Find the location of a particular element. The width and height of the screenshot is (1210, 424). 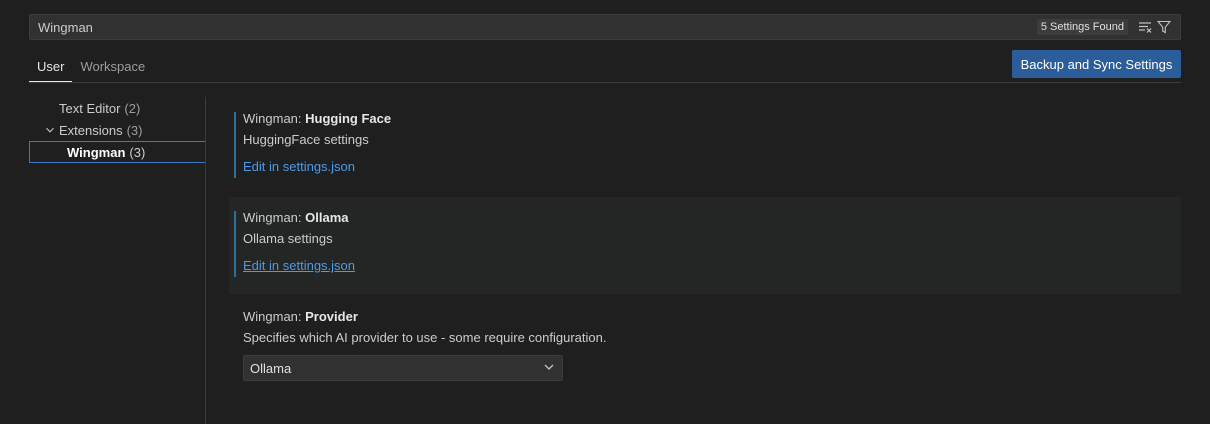

toc-item-label: Wingman is located at coordinates (96, 152).